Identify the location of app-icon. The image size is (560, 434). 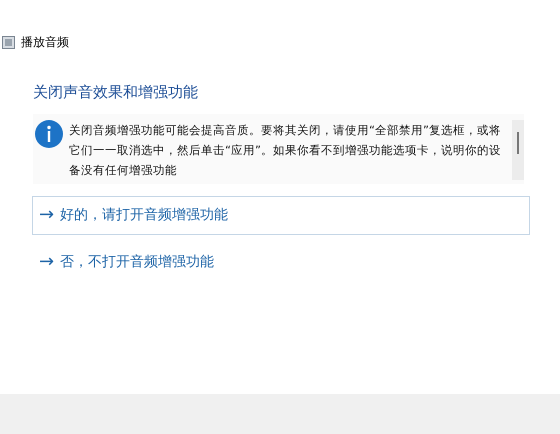
(8, 42).